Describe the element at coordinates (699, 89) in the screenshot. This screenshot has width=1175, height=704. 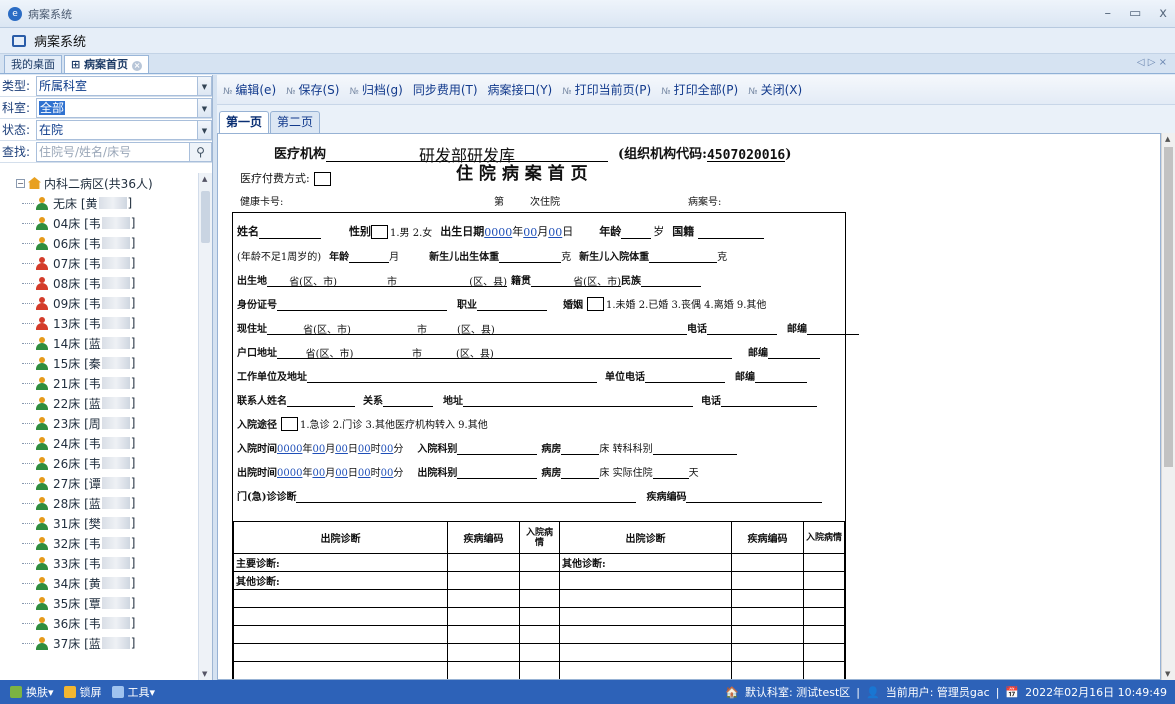
I see `print-all-button: № 打印全部(P)` at that location.